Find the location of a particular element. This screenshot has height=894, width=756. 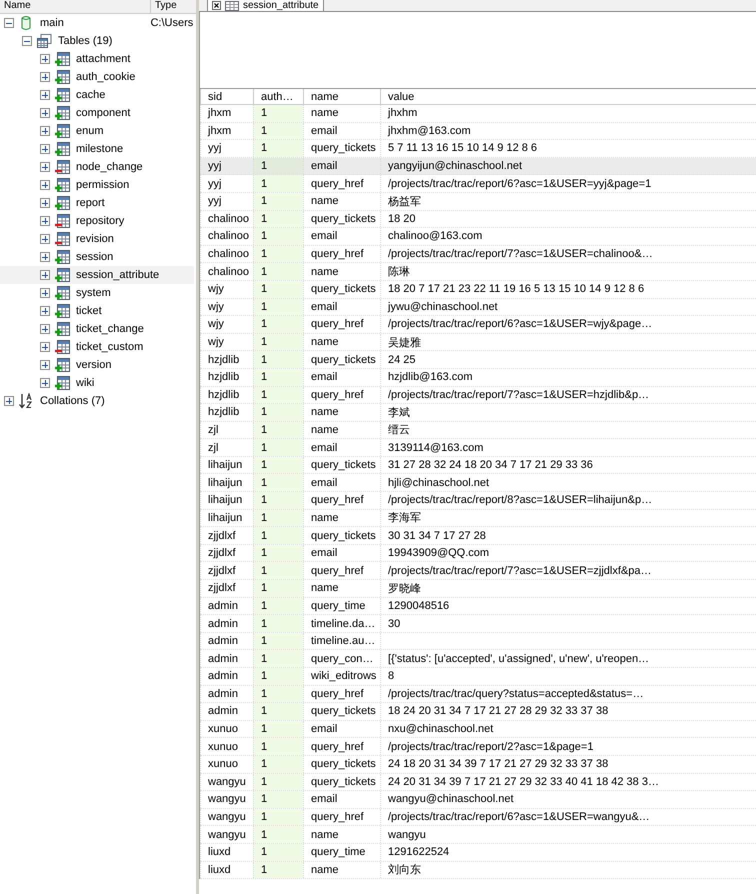

table-row: xunuo 1 email nxu@chinaschool.net is located at coordinates (478, 729).